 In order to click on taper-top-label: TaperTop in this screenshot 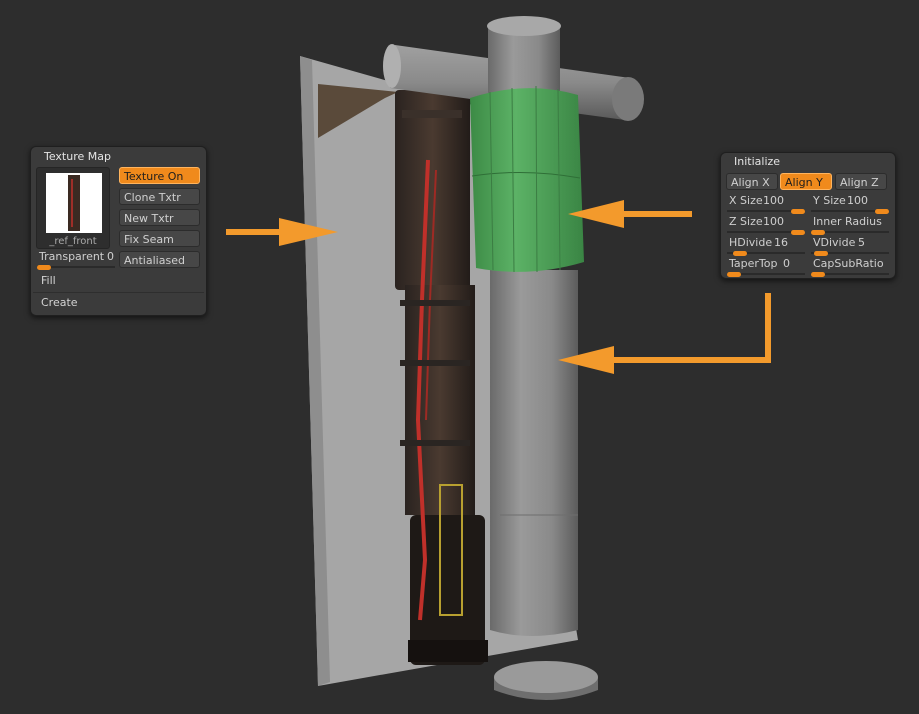, I will do `click(753, 263)`.